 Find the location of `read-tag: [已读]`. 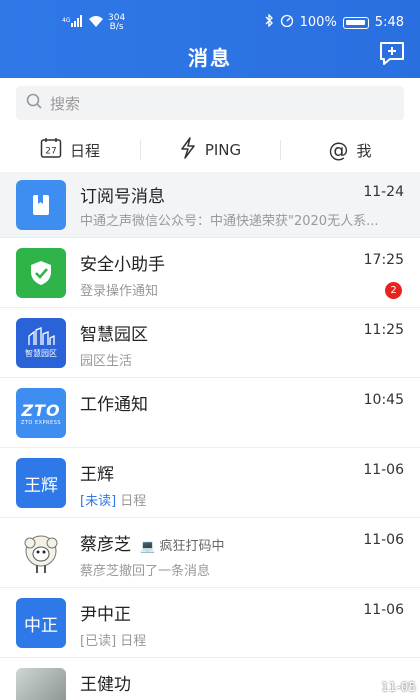

read-tag: [已读] is located at coordinates (98, 641).